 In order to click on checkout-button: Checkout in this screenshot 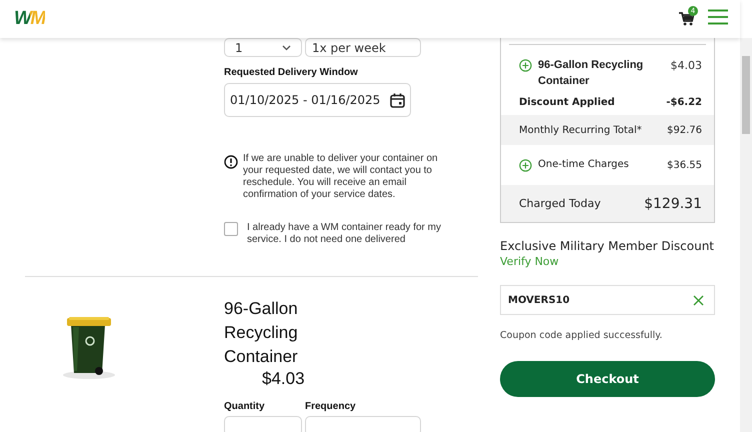, I will do `click(607, 379)`.